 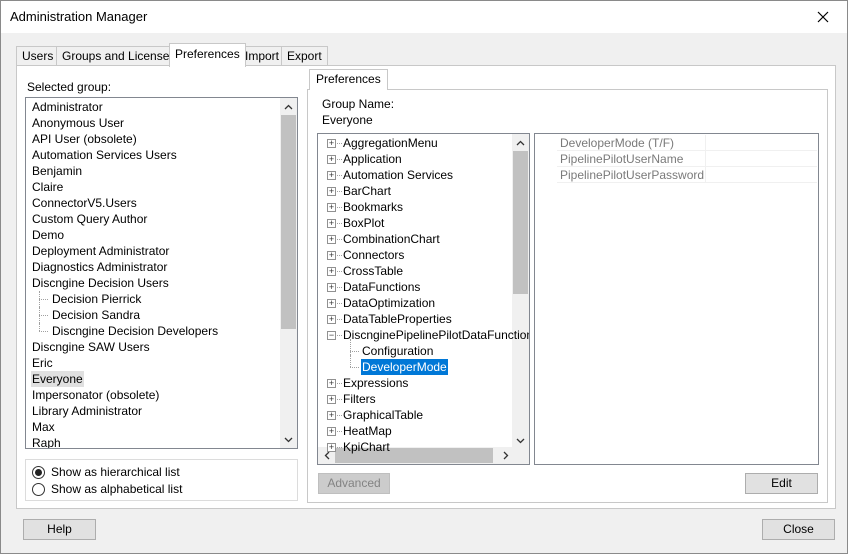 I want to click on radio-hierarchical: Show as hierarchical list, so click(x=106, y=472).